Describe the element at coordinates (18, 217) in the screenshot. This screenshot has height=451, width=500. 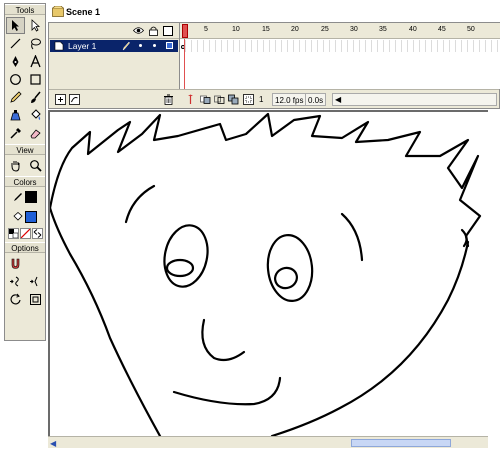
I see `fill-color-bucket-icon` at that location.